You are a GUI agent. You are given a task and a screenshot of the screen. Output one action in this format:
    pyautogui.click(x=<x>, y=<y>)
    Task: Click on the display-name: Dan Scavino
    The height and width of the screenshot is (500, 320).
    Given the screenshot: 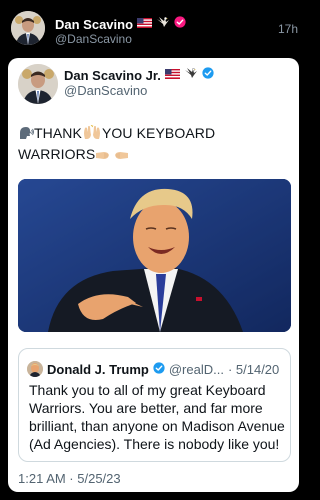 What is the action you would take?
    pyautogui.click(x=94, y=24)
    